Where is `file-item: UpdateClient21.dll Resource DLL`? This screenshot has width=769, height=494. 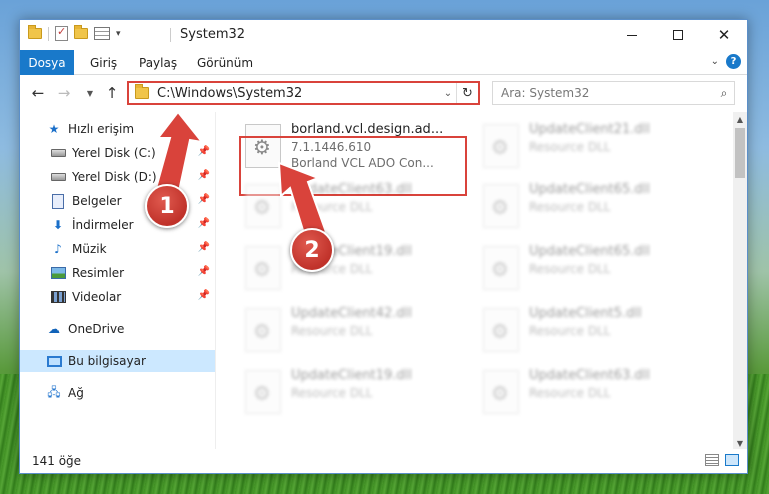
file-item: UpdateClient21.dll Resource DLL is located at coordinates (590, 148).